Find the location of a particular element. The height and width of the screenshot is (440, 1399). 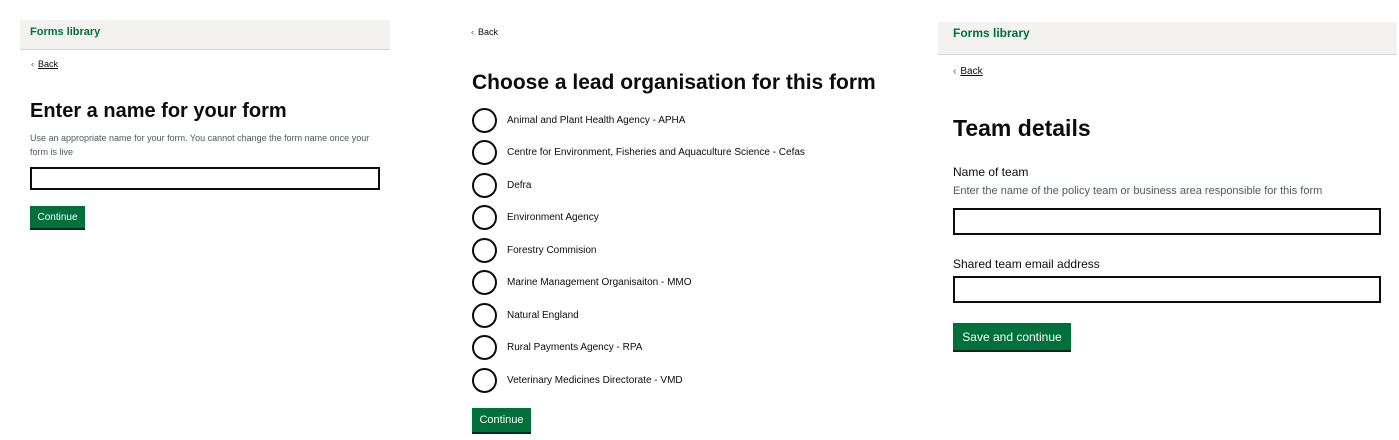

radio-label: Marine Management Organisaiton - MMO is located at coordinates (599, 282).